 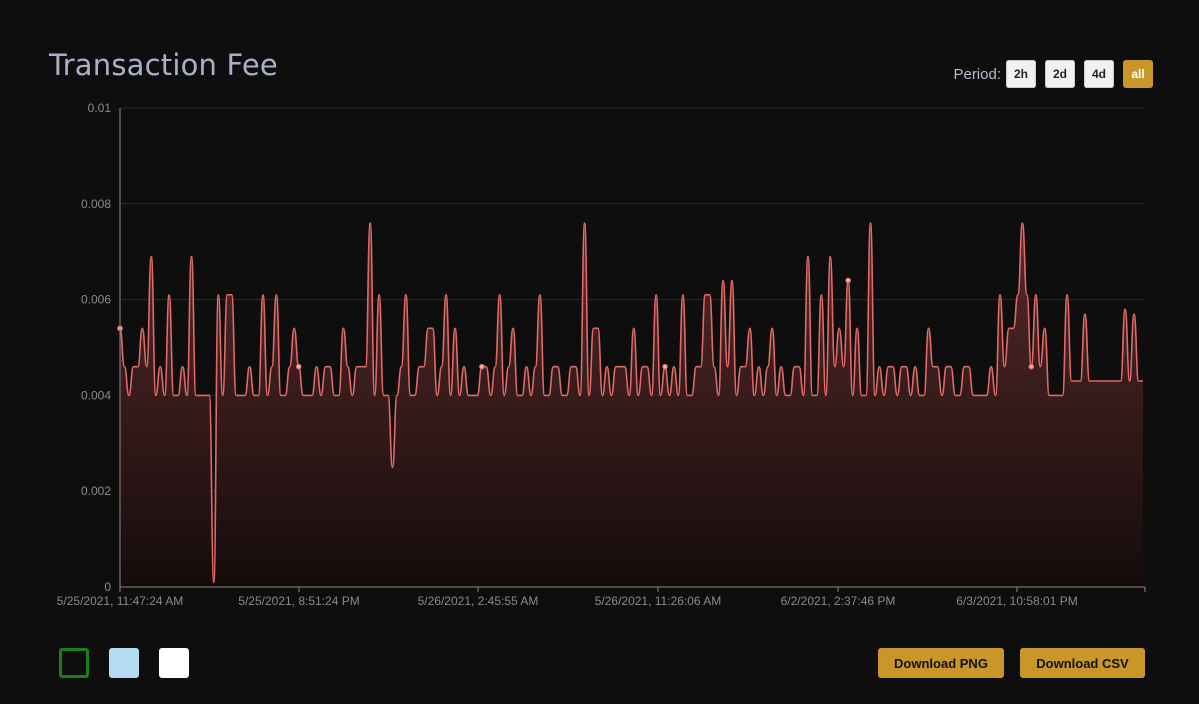 What do you see at coordinates (658, 601) in the screenshot?
I see `x-tick-label: 5/26/2021, 11:26:06 AM` at bounding box center [658, 601].